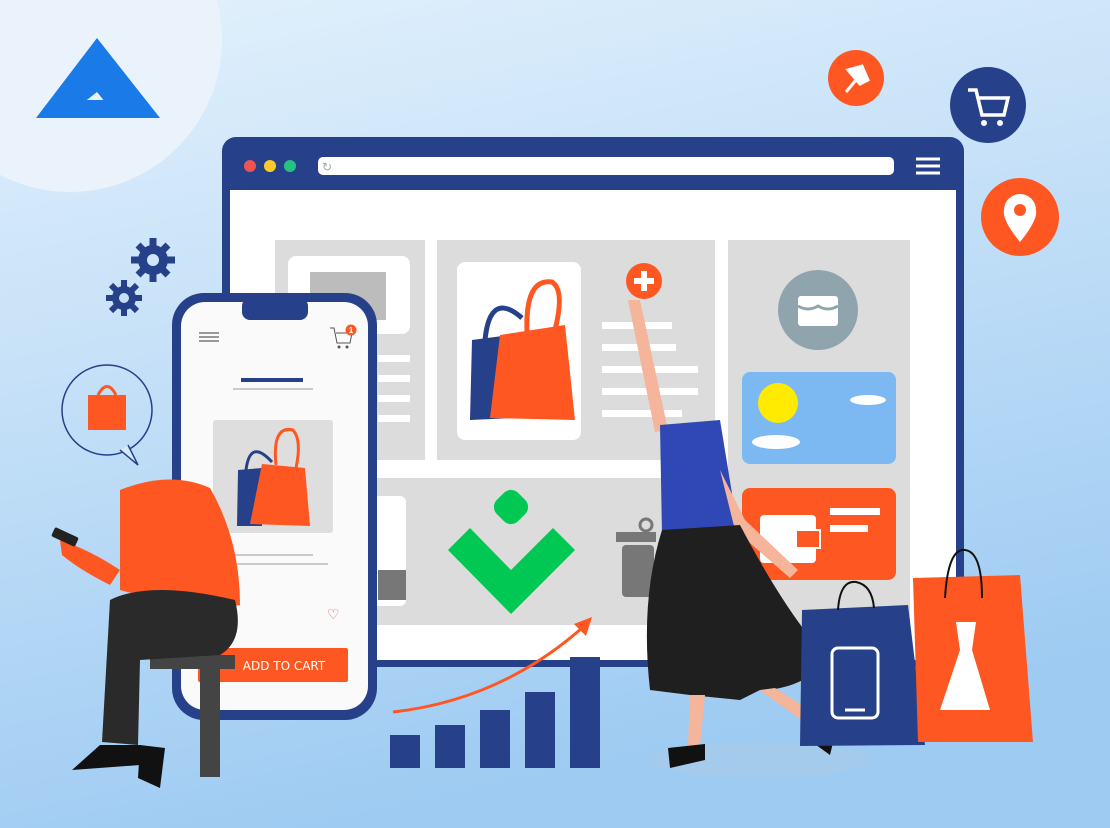 The width and height of the screenshot is (1110, 828). What do you see at coordinates (124, 298) in the screenshot?
I see `gear-icon` at bounding box center [124, 298].